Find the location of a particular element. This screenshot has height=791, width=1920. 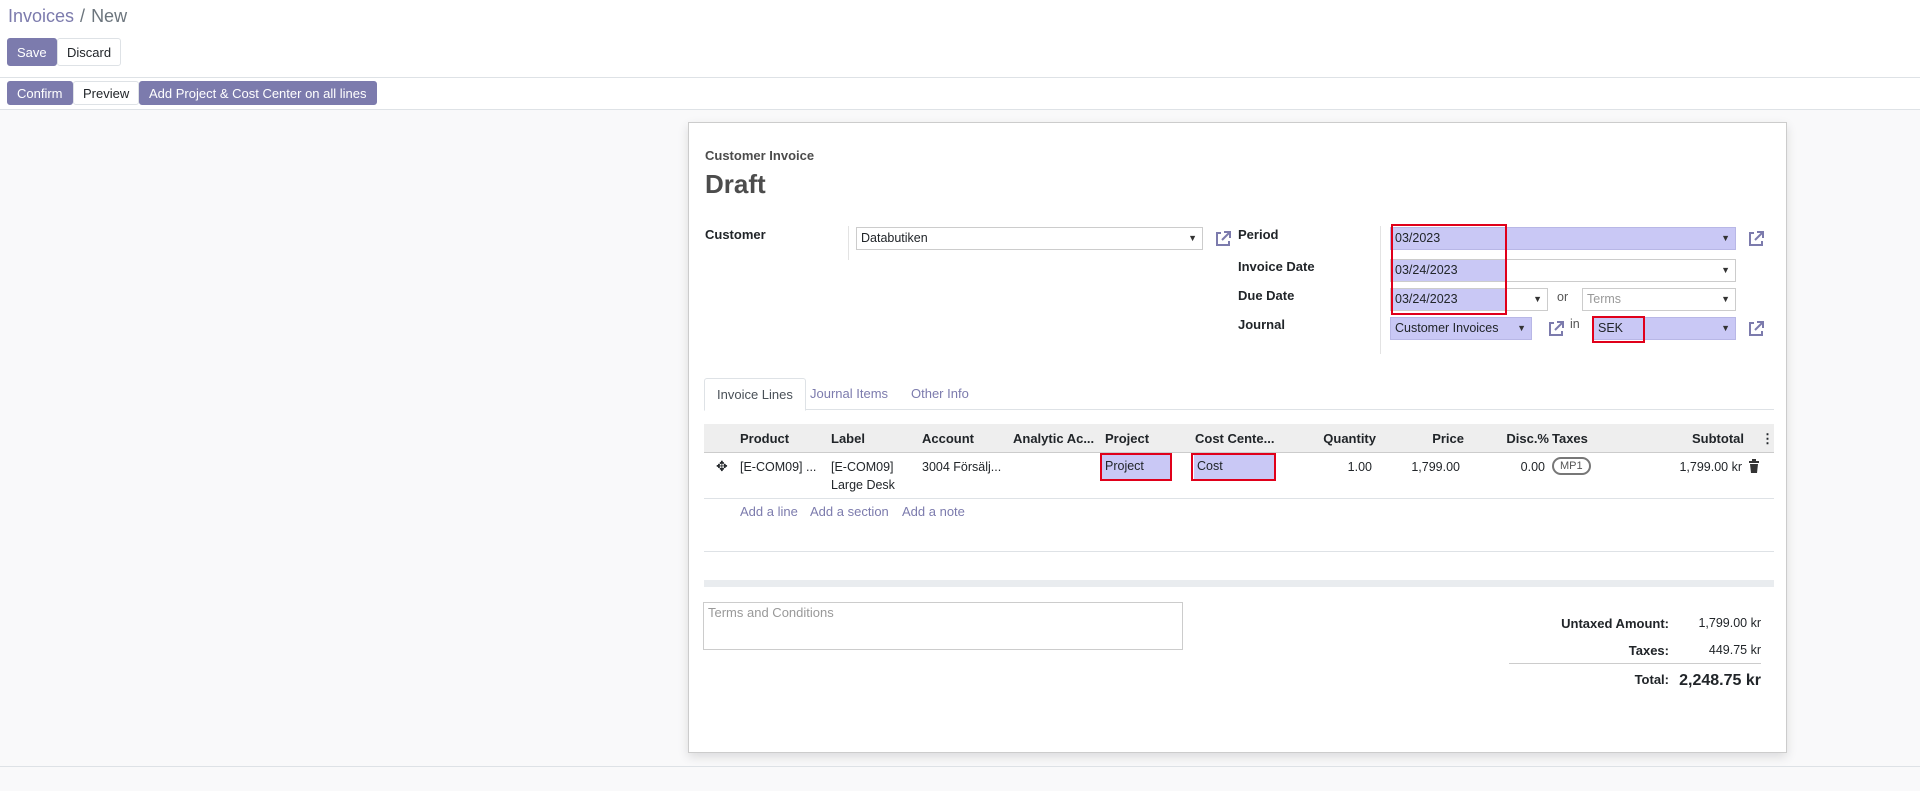

table-divider is located at coordinates (1239, 551).